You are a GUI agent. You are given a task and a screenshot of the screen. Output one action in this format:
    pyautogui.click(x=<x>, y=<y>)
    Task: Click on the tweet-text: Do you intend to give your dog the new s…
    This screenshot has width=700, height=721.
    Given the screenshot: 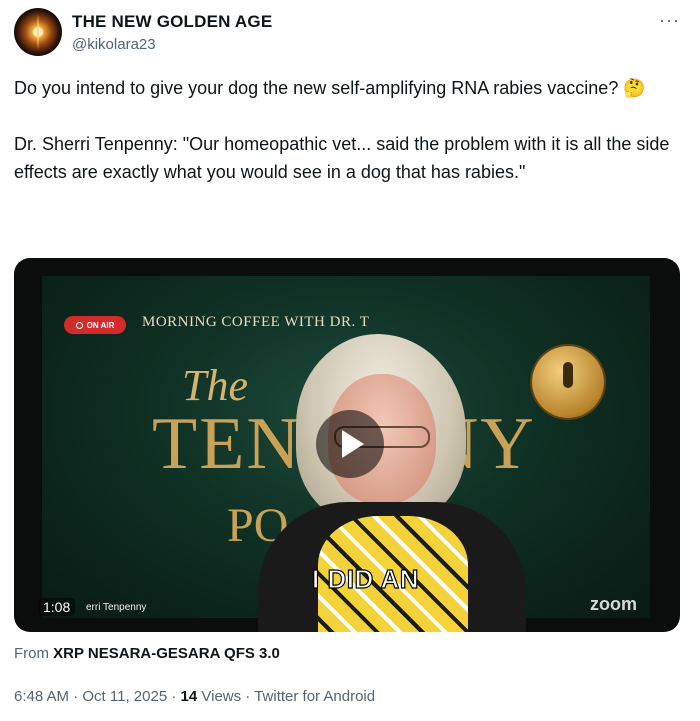 What is the action you would take?
    pyautogui.click(x=344, y=130)
    